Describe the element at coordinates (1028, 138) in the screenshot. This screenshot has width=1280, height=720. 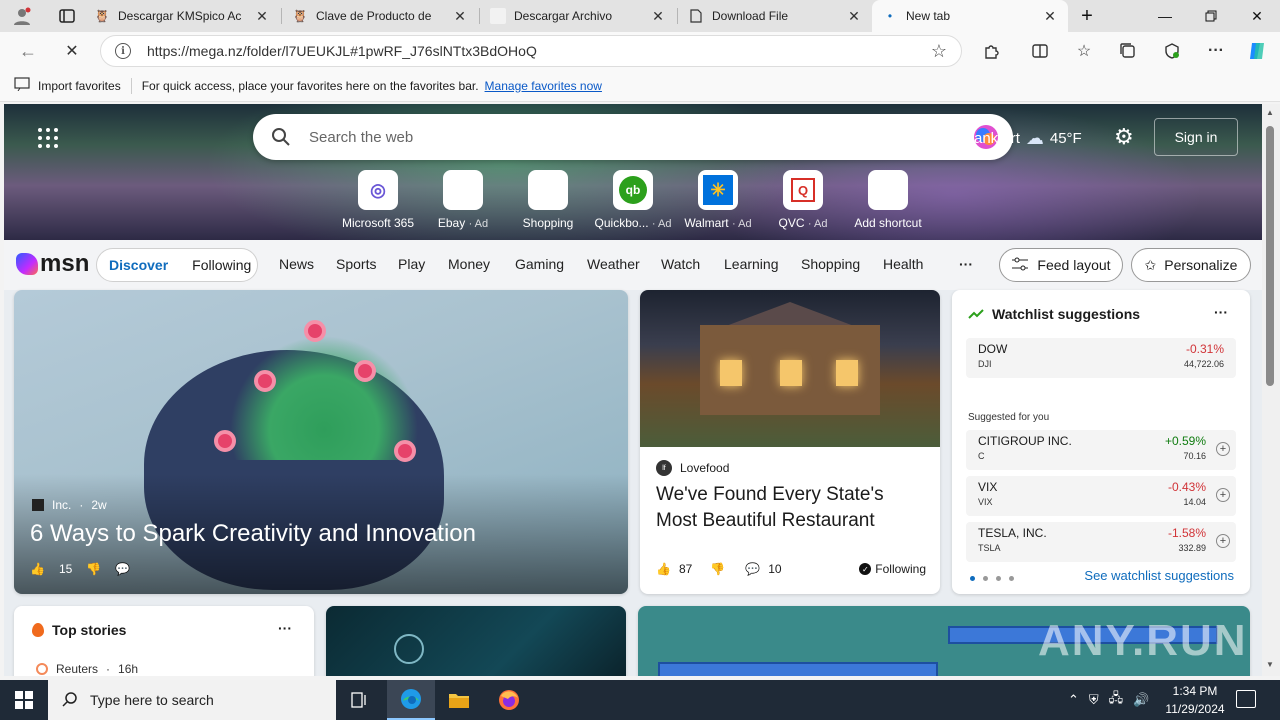
I see `weather-widget: ankfurt ☁ 45°F` at that location.